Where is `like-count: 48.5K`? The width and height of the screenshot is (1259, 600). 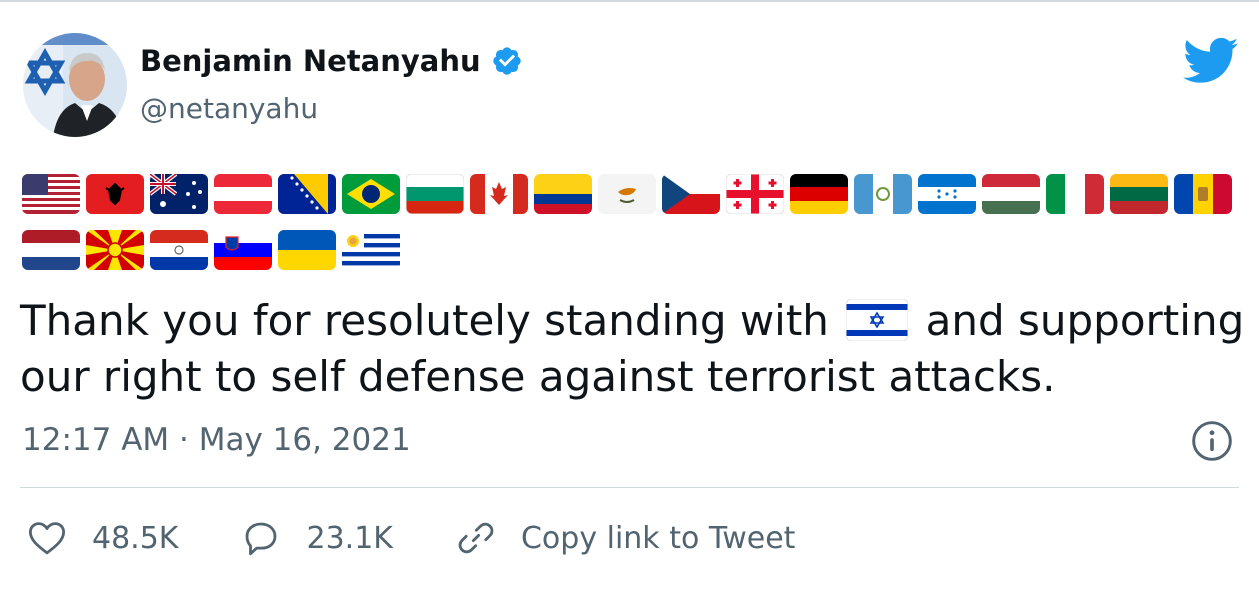
like-count: 48.5K is located at coordinates (135, 538).